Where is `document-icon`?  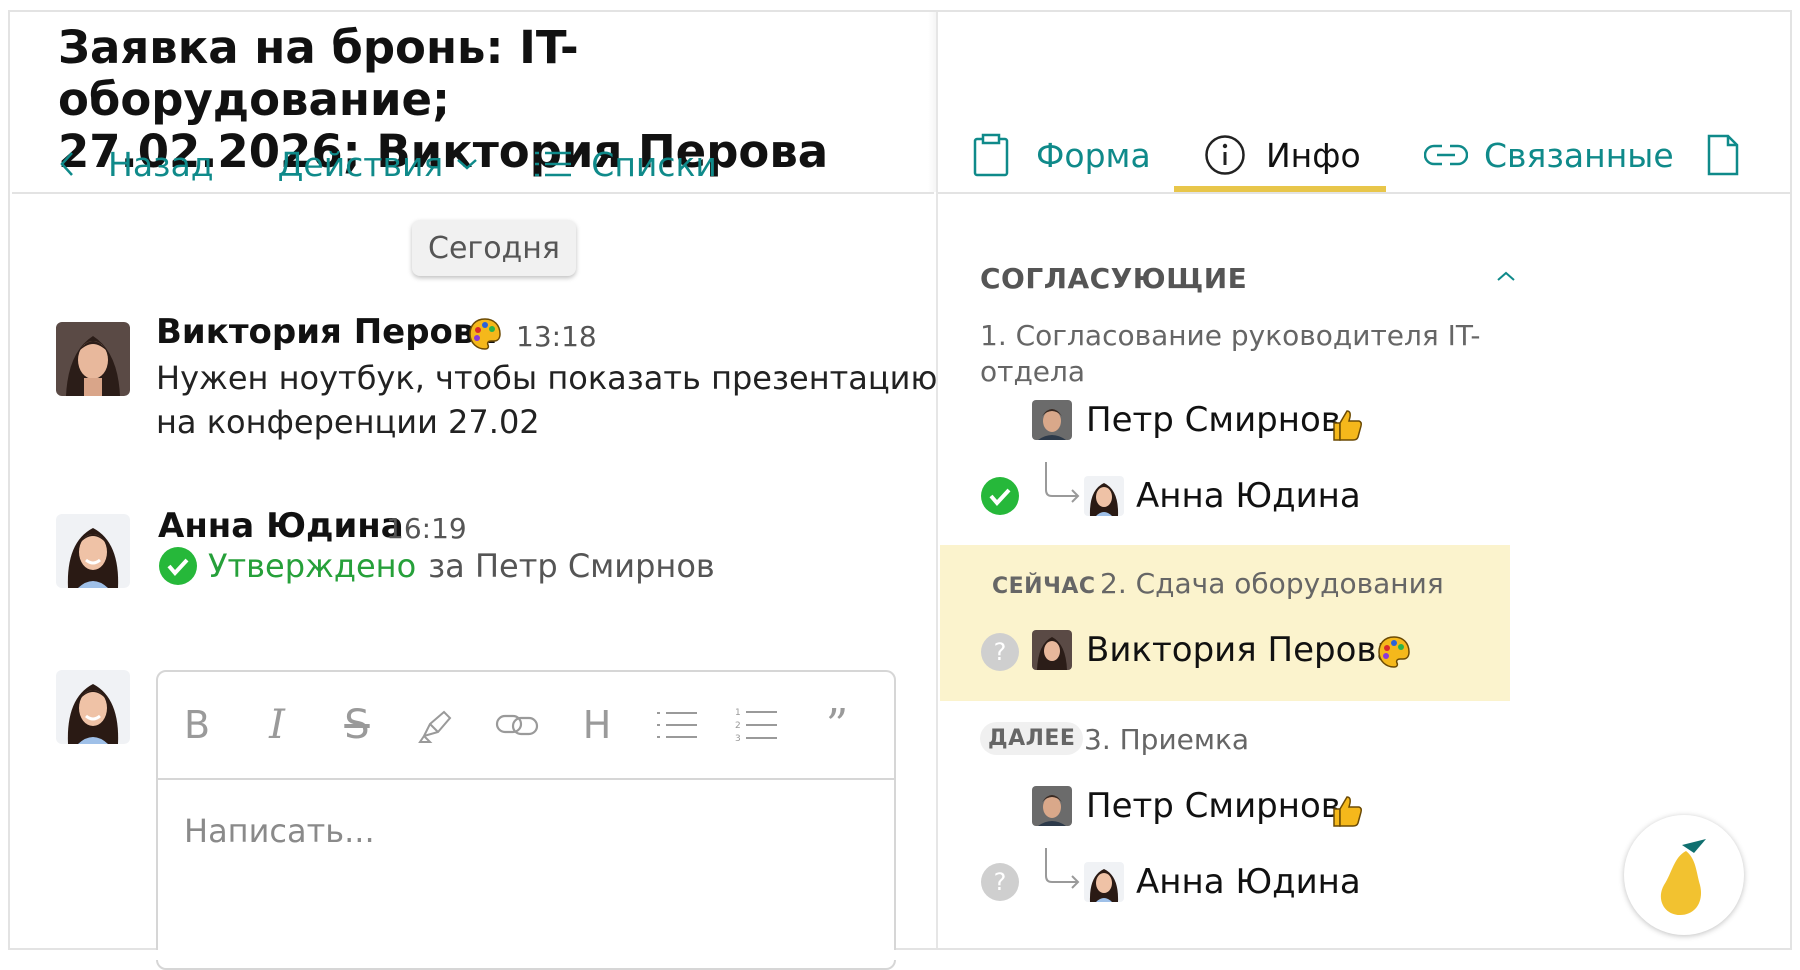 document-icon is located at coordinates (1723, 155).